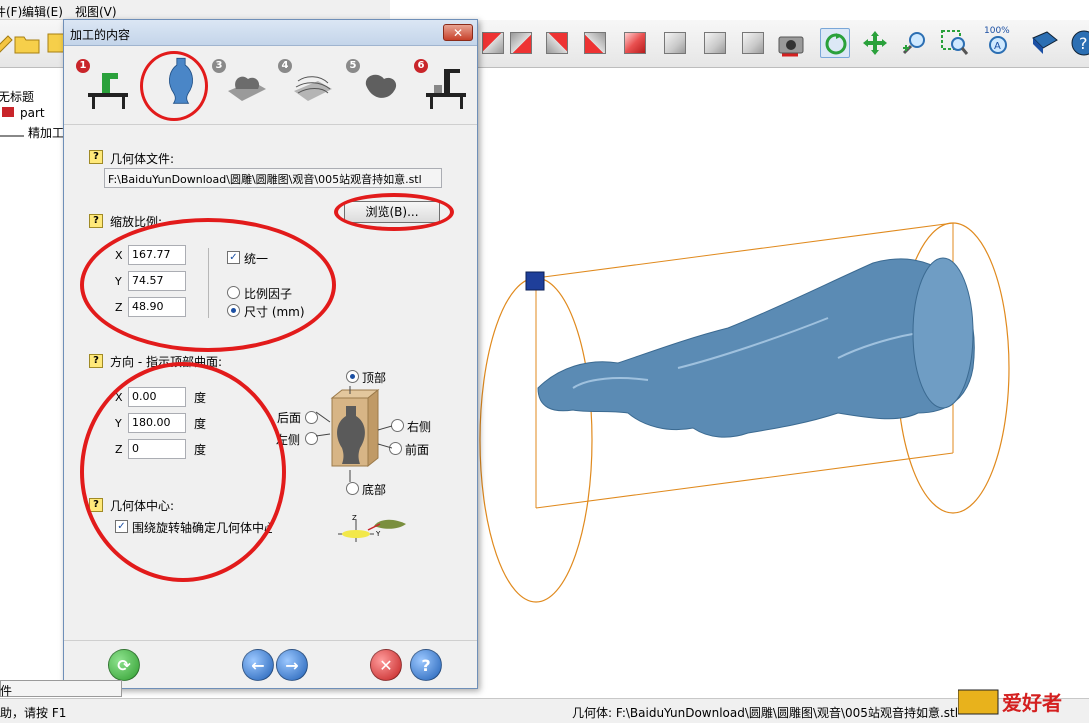 This screenshot has width=1089, height=723. What do you see at coordinates (955, 43) in the screenshot?
I see `zoom-window-icon` at bounding box center [955, 43].